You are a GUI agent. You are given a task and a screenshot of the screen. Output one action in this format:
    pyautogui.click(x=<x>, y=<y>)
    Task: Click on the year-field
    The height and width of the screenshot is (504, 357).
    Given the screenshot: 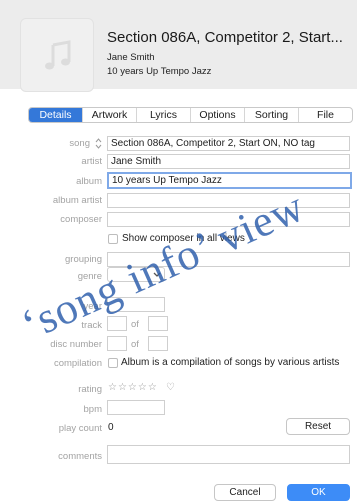 What is the action you would take?
    pyautogui.click(x=136, y=304)
    